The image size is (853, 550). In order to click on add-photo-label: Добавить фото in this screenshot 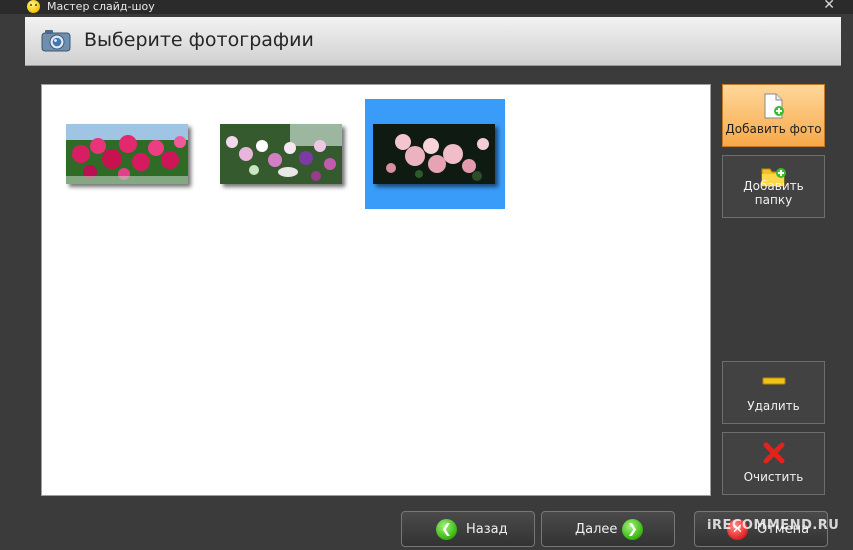, I will do `click(773, 129)`.